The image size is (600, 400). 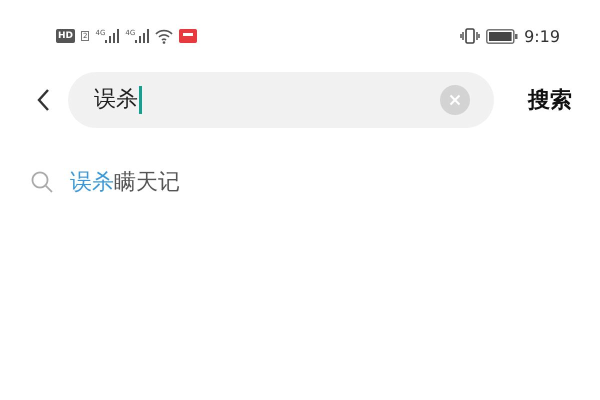 I want to click on hd-badge: HD, so click(x=66, y=36).